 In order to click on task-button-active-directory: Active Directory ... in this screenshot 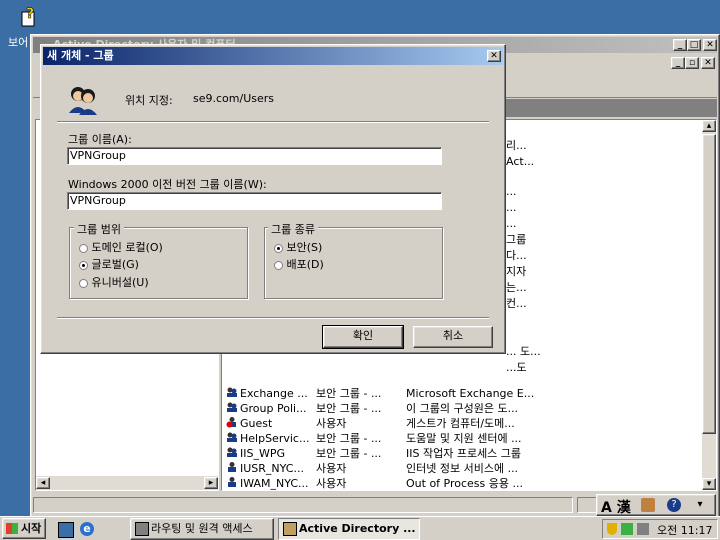, I will do `click(349, 529)`.